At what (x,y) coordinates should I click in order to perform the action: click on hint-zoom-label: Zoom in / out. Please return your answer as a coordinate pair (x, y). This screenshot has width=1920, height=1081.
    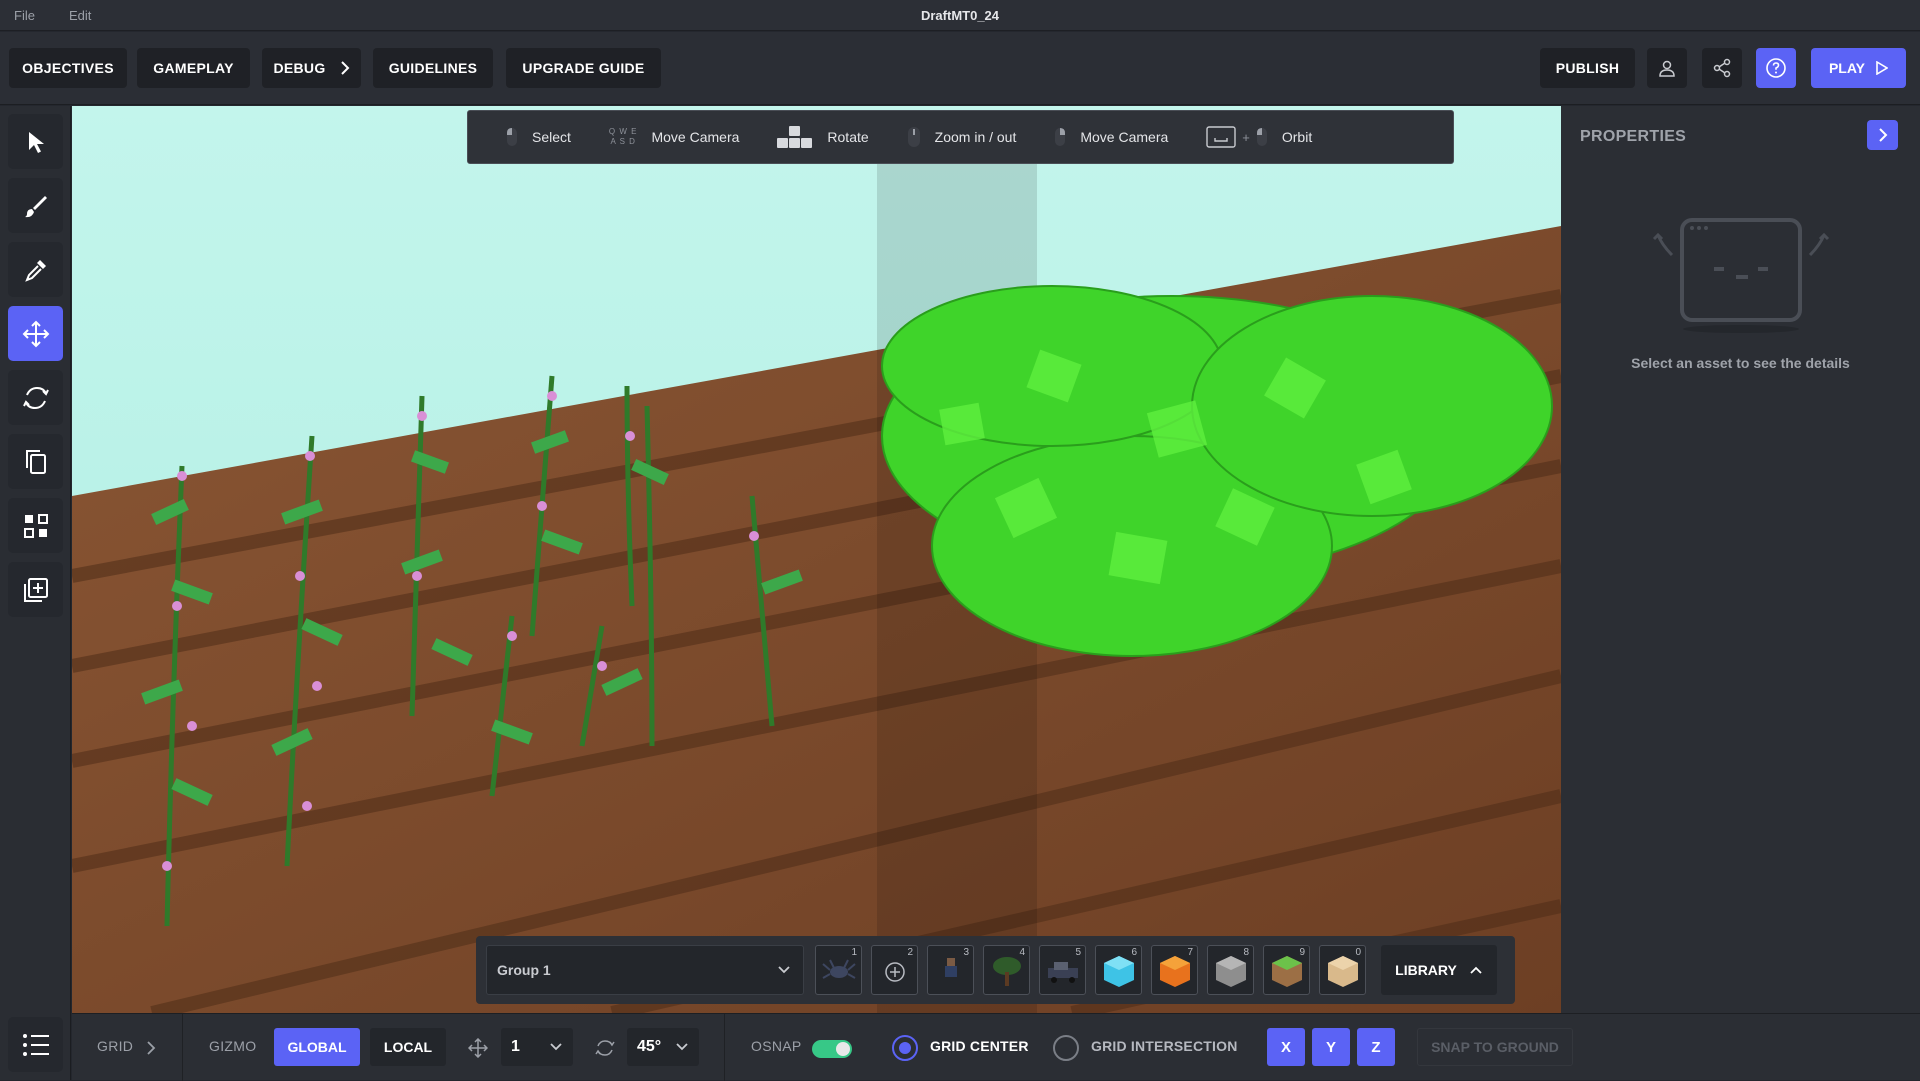
    Looking at the image, I should click on (975, 137).